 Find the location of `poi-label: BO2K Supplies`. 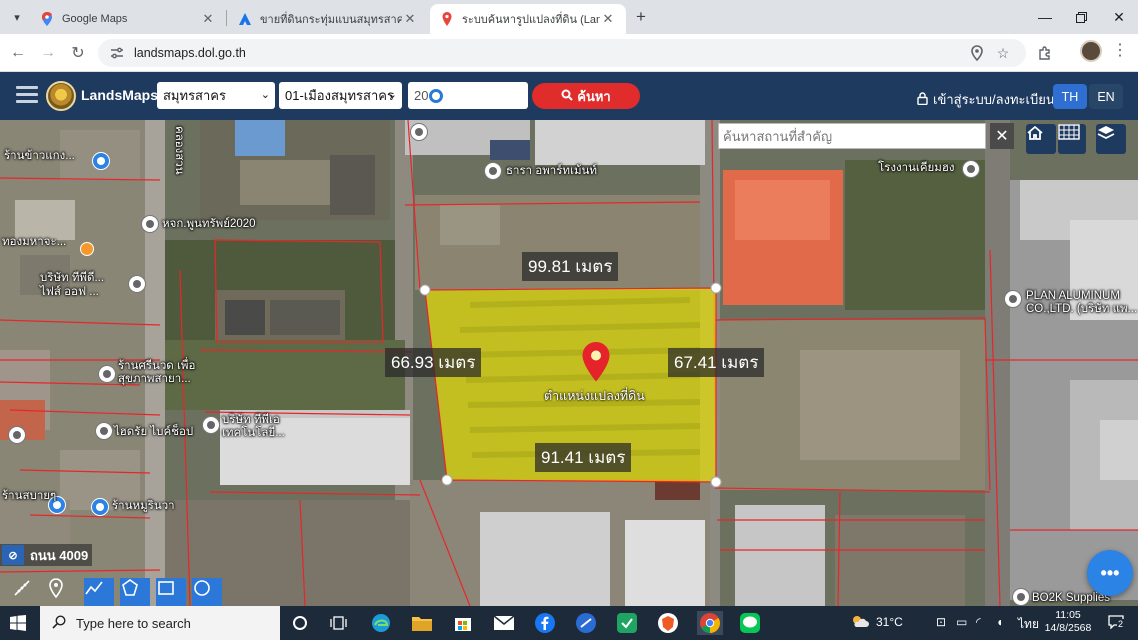

poi-label: BO2K Supplies is located at coordinates (1071, 598).